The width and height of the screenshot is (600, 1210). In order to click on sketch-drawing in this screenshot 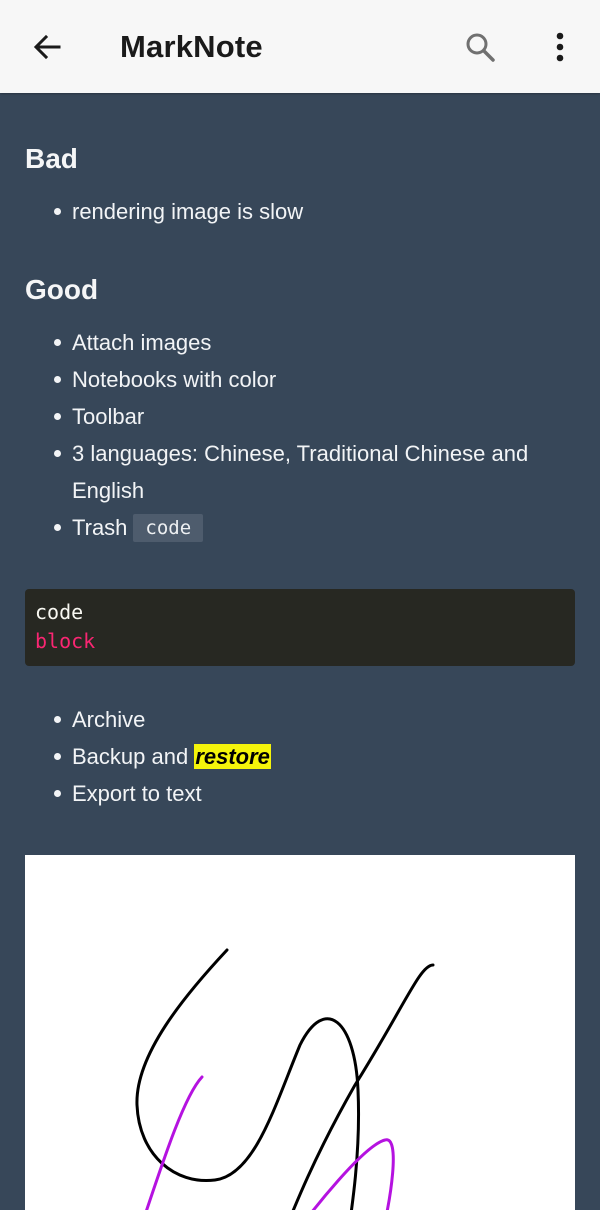, I will do `click(285, 1079)`.